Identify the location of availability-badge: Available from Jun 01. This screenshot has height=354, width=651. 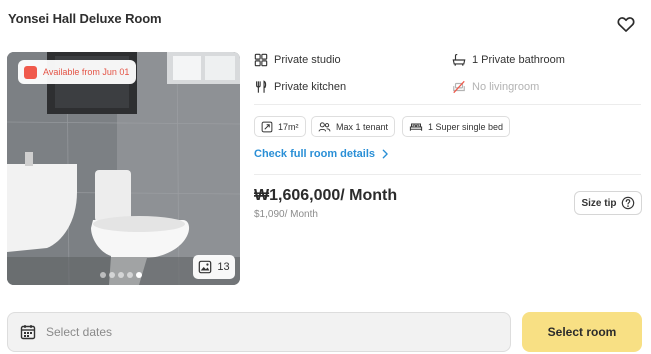
(77, 72).